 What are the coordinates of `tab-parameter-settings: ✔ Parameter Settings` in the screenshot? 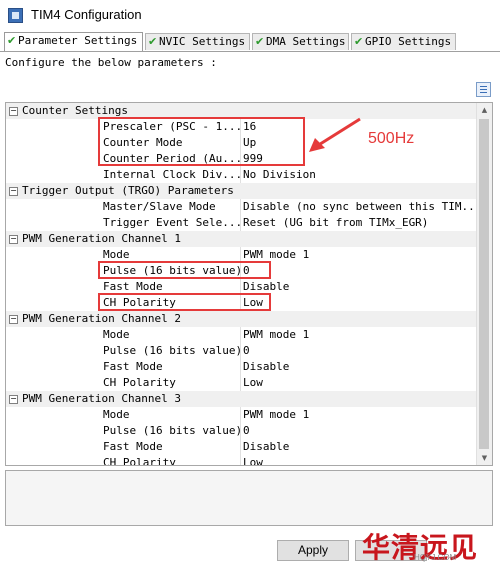 It's located at (73, 41).